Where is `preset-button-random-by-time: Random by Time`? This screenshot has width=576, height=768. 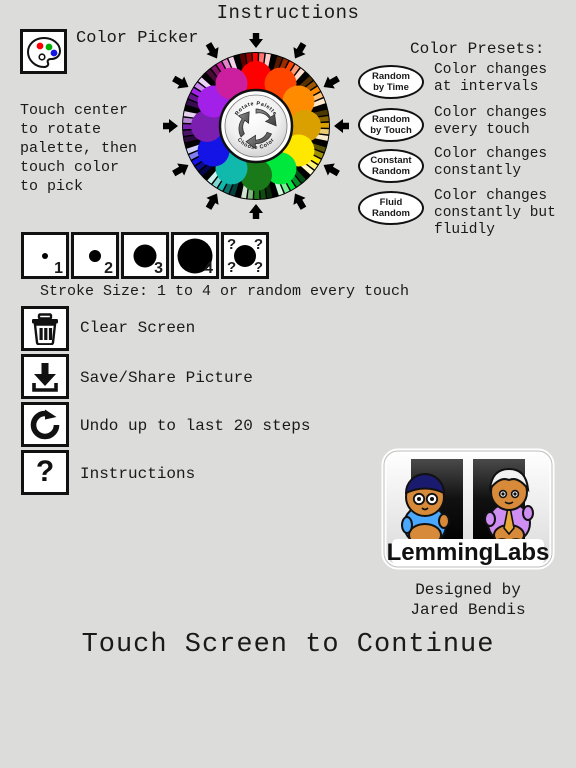 preset-button-random-by-time: Random by Time is located at coordinates (391, 82).